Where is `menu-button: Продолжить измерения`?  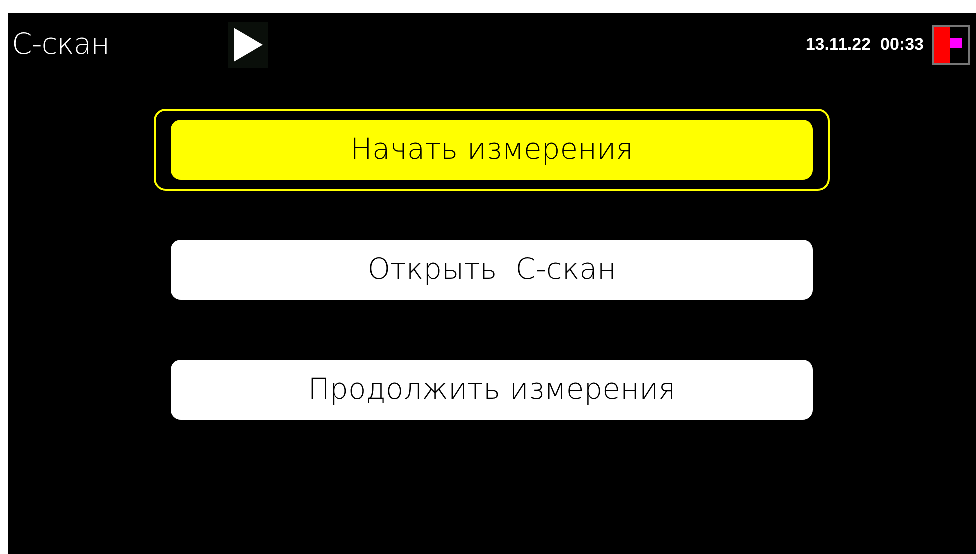 menu-button: Продолжить измерения is located at coordinates (492, 390).